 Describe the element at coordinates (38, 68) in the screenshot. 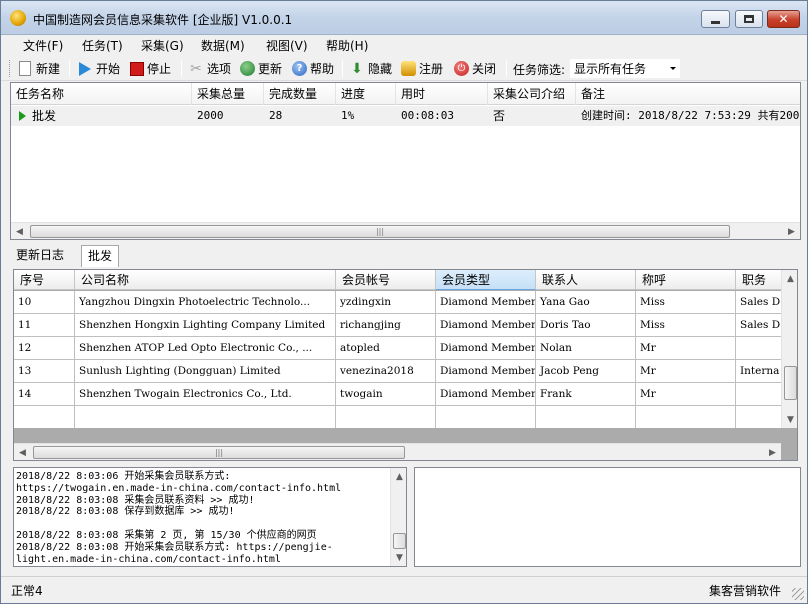

I see `new-button: 新建` at that location.